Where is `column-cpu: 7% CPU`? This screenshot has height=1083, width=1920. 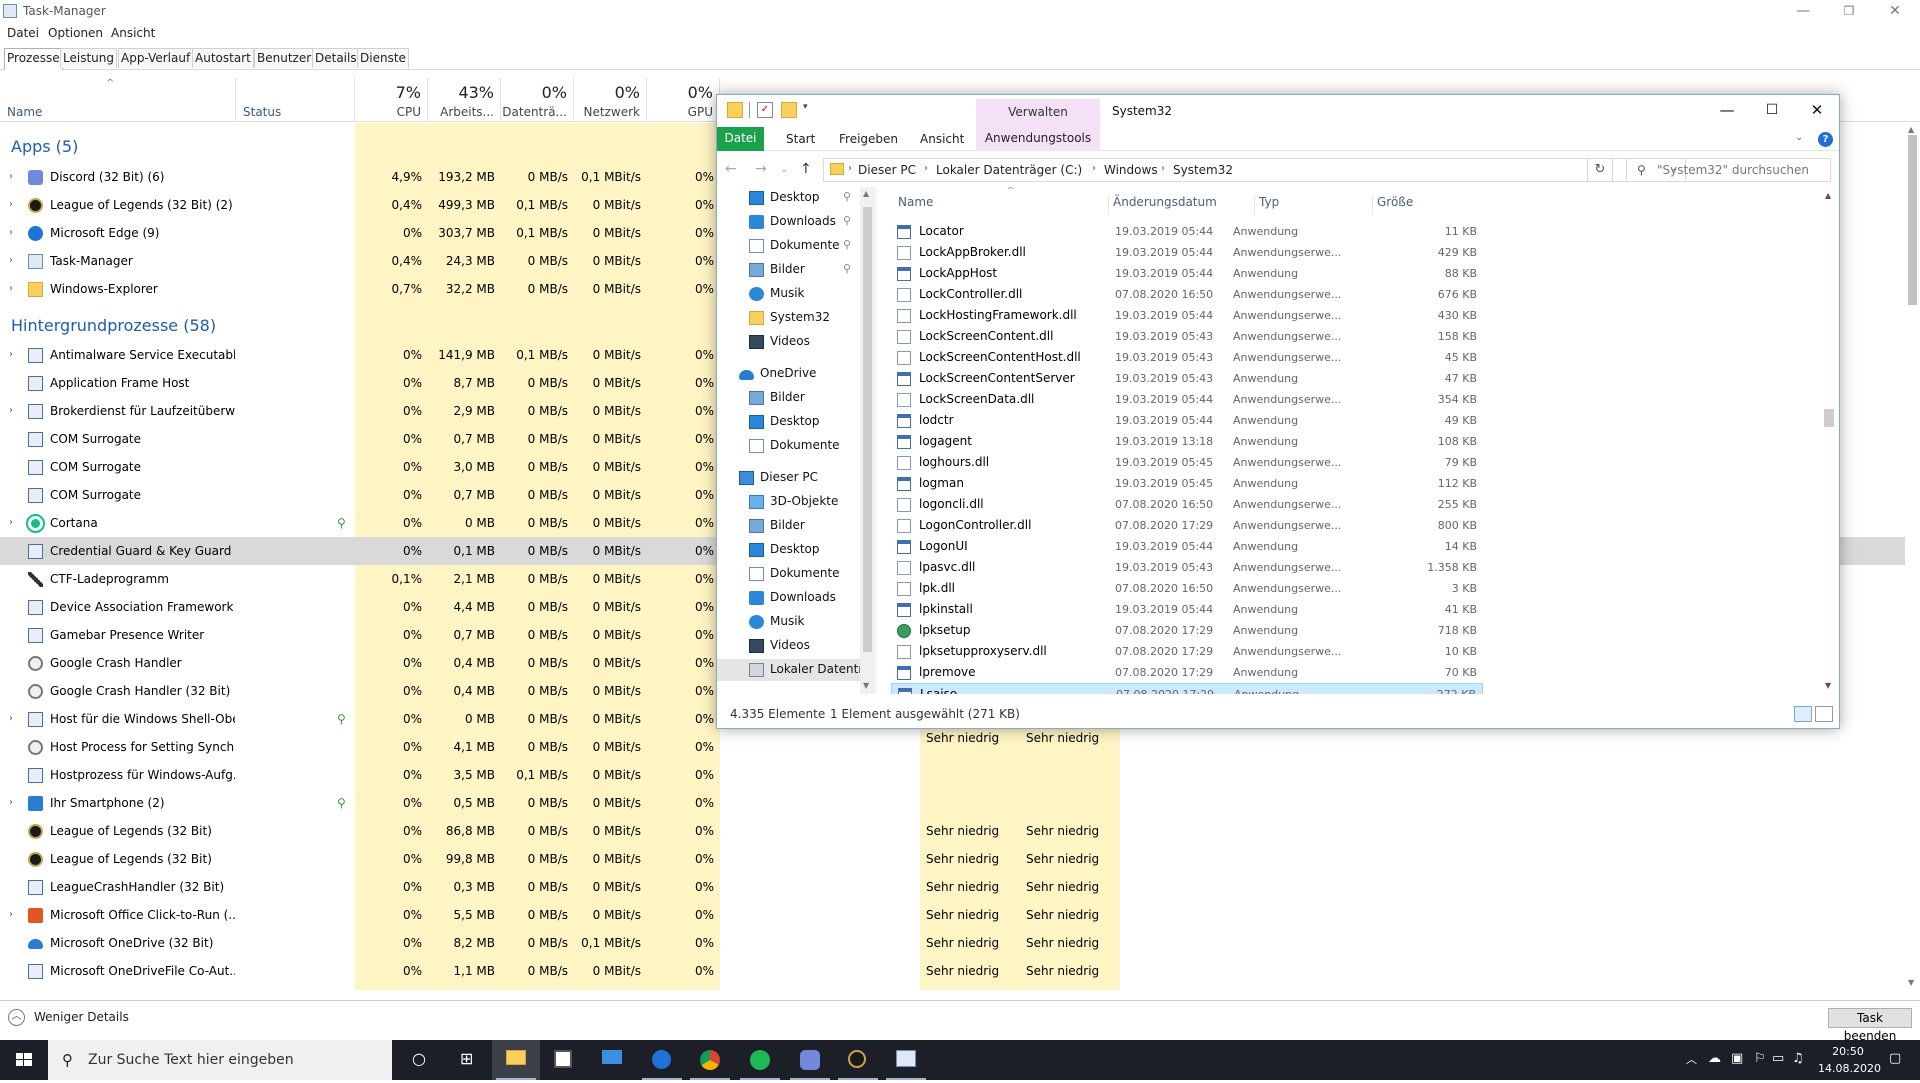 column-cpu: 7% CPU is located at coordinates (391, 100).